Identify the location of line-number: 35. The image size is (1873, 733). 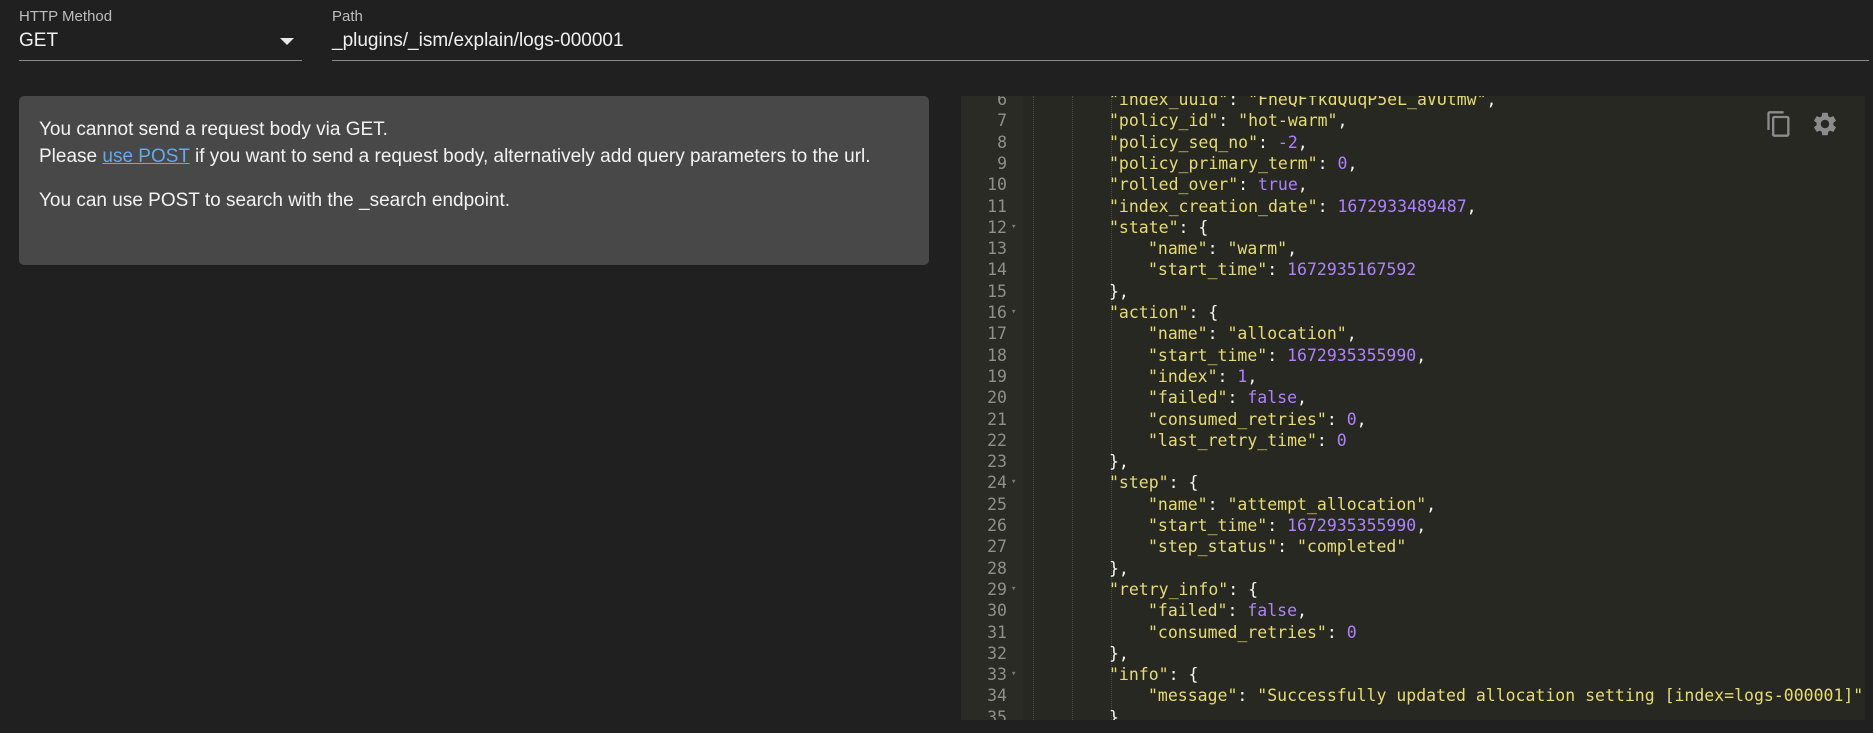
(997, 713).